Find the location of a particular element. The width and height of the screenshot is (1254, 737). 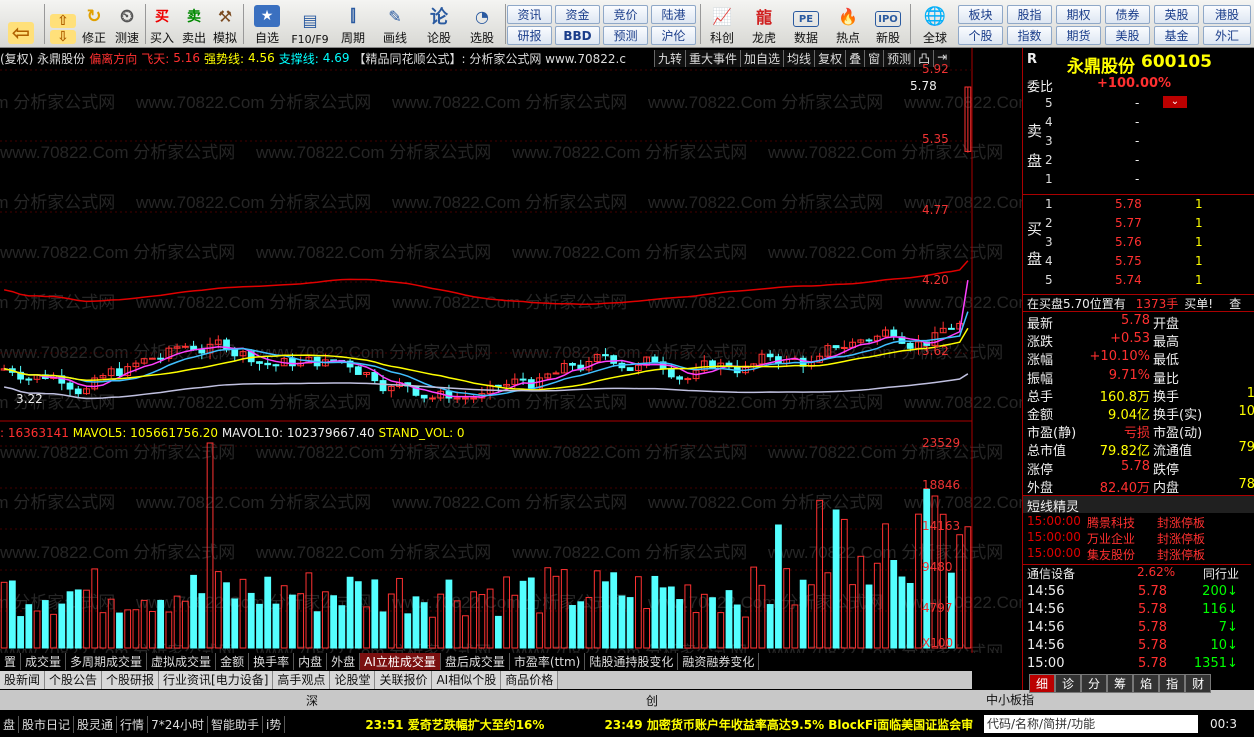

r-flag: R is located at coordinates (1032, 59).